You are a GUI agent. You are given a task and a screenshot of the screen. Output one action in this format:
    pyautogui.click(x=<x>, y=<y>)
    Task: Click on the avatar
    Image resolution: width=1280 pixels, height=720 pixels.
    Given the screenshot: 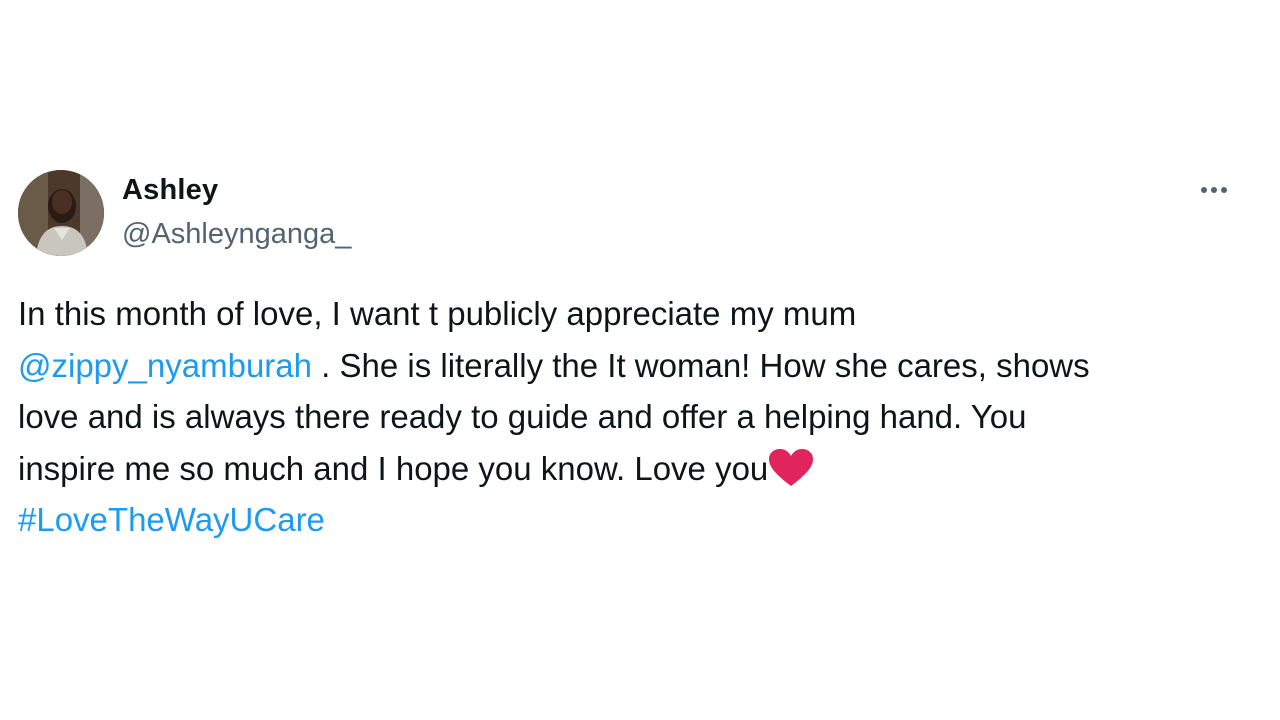 What is the action you would take?
    pyautogui.click(x=61, y=213)
    